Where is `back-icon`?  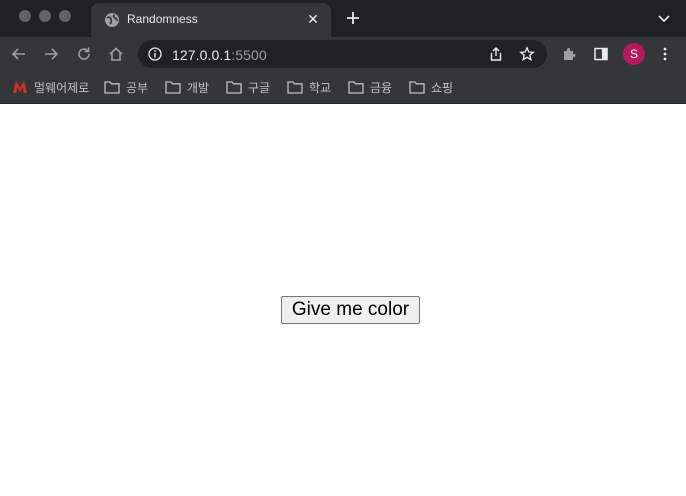 back-icon is located at coordinates (19, 54).